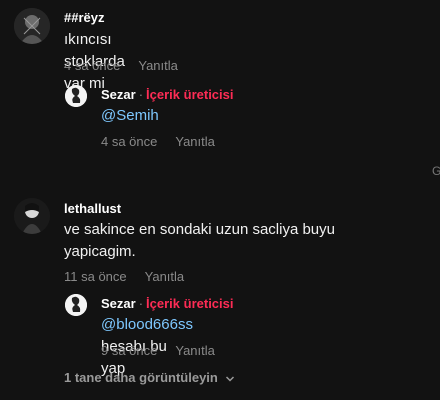 The height and width of the screenshot is (400, 440). I want to click on view-more-replies-button: 1 tane daha görüntüleyin, so click(149, 377).